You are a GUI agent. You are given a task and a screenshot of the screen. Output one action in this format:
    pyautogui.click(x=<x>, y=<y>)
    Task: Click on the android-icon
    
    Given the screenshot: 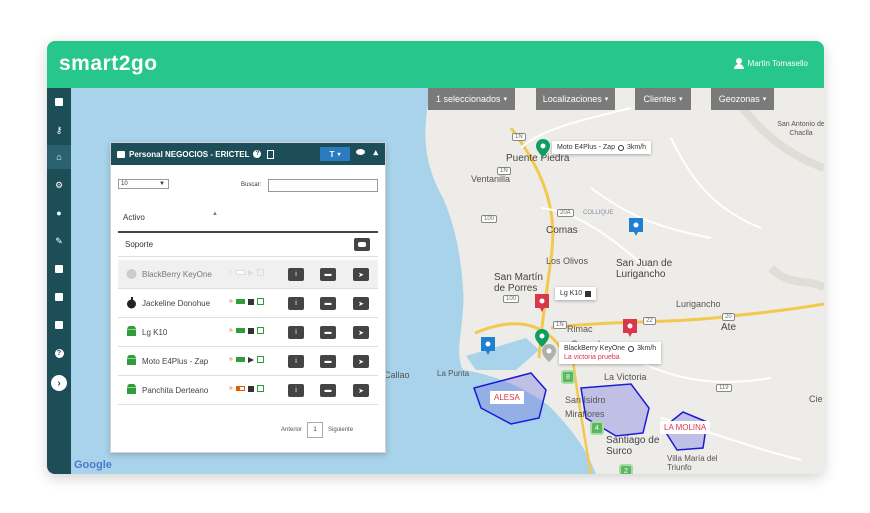 What is the action you would take?
    pyautogui.click(x=131, y=389)
    